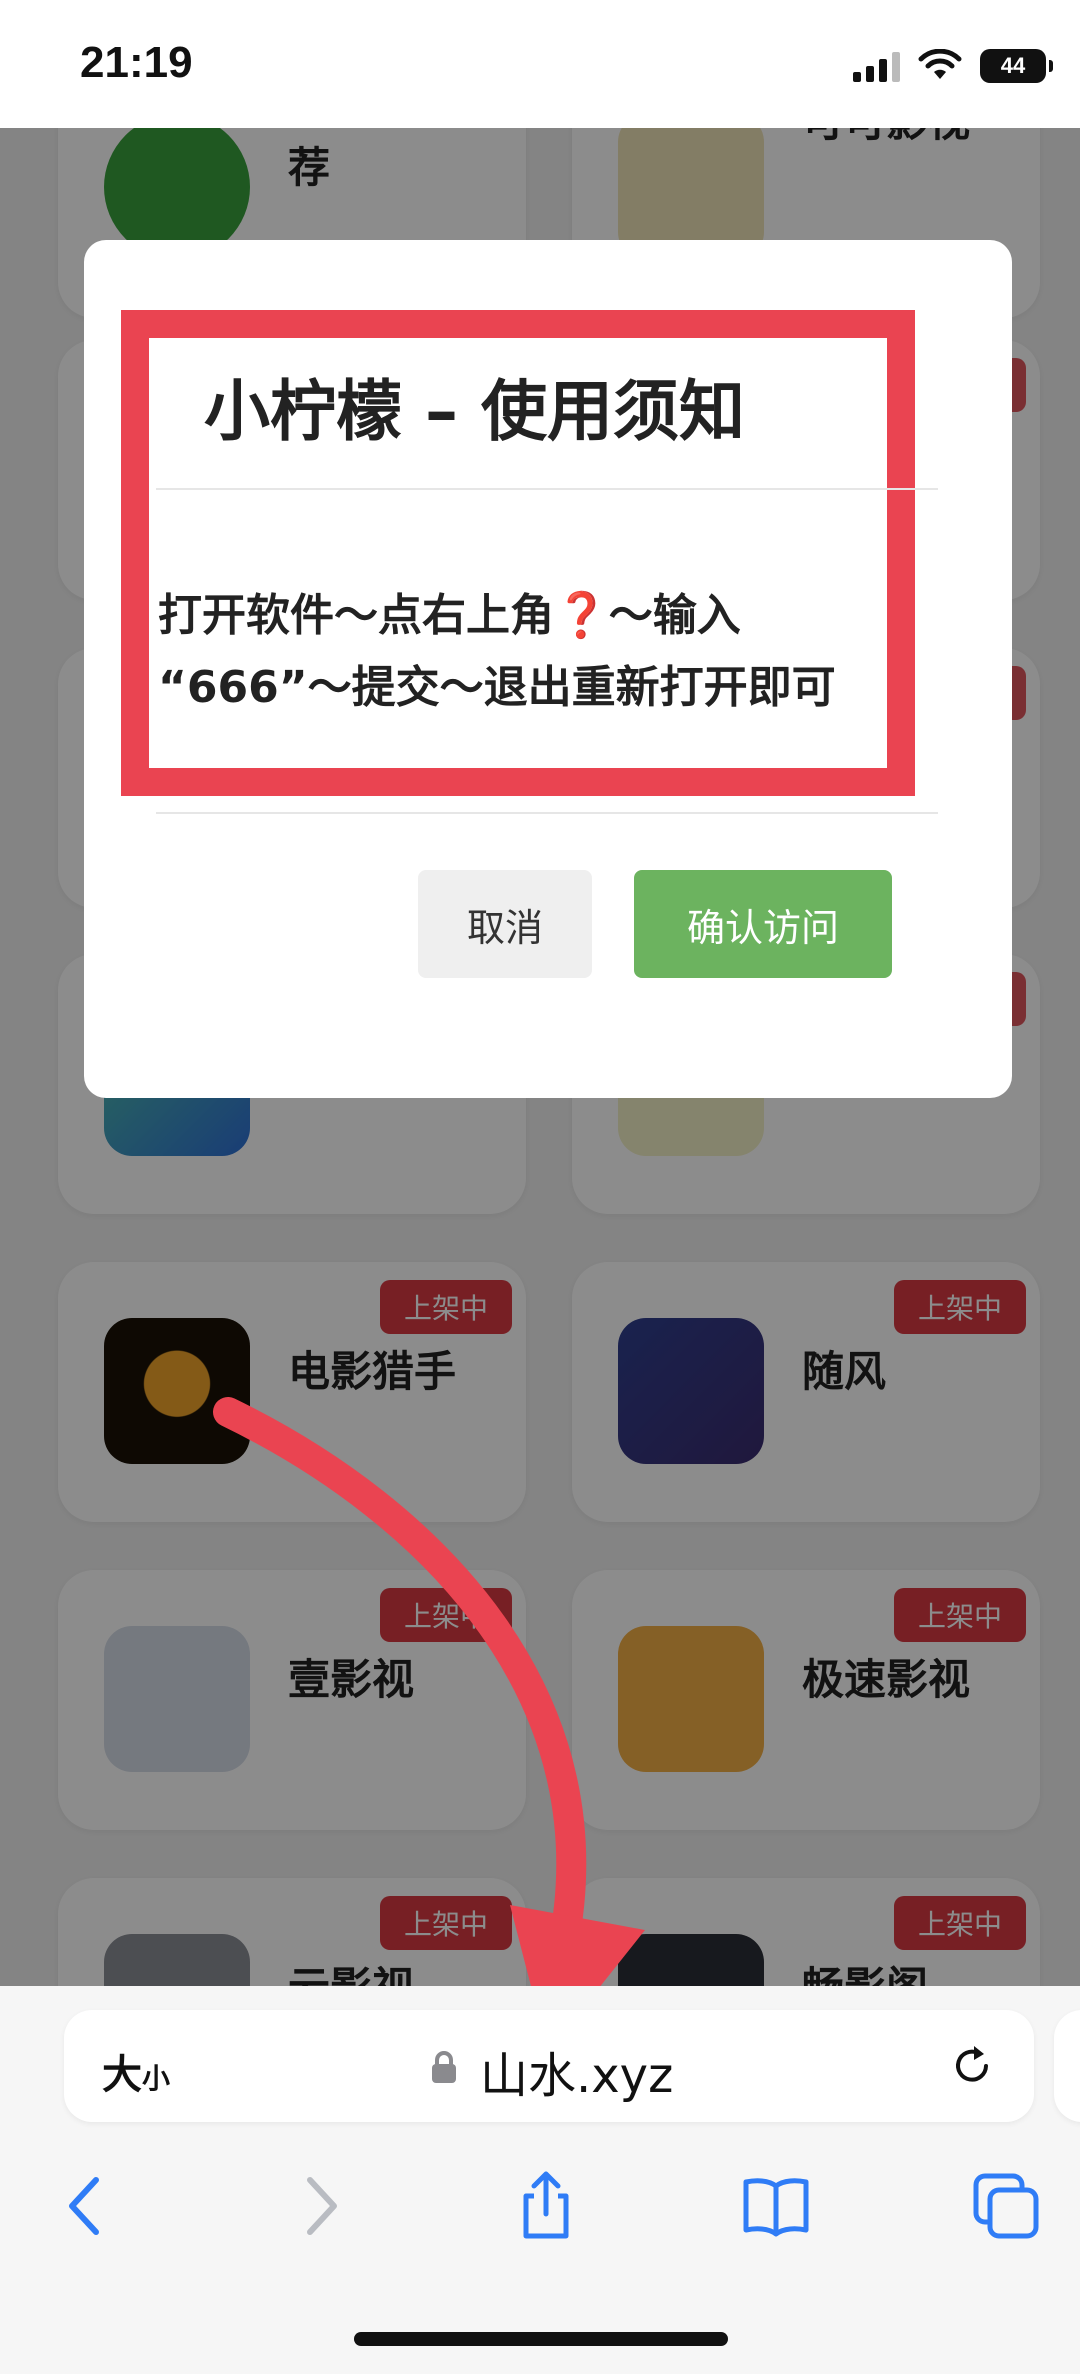  Describe the element at coordinates (776, 2206) in the screenshot. I see `bookmarks-icon` at that location.